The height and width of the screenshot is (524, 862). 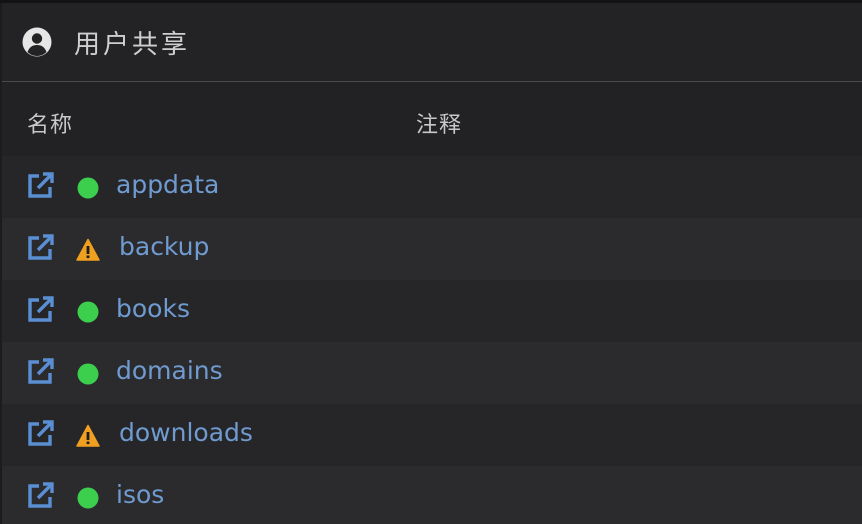 I want to click on share-name-link: books, so click(x=153, y=308).